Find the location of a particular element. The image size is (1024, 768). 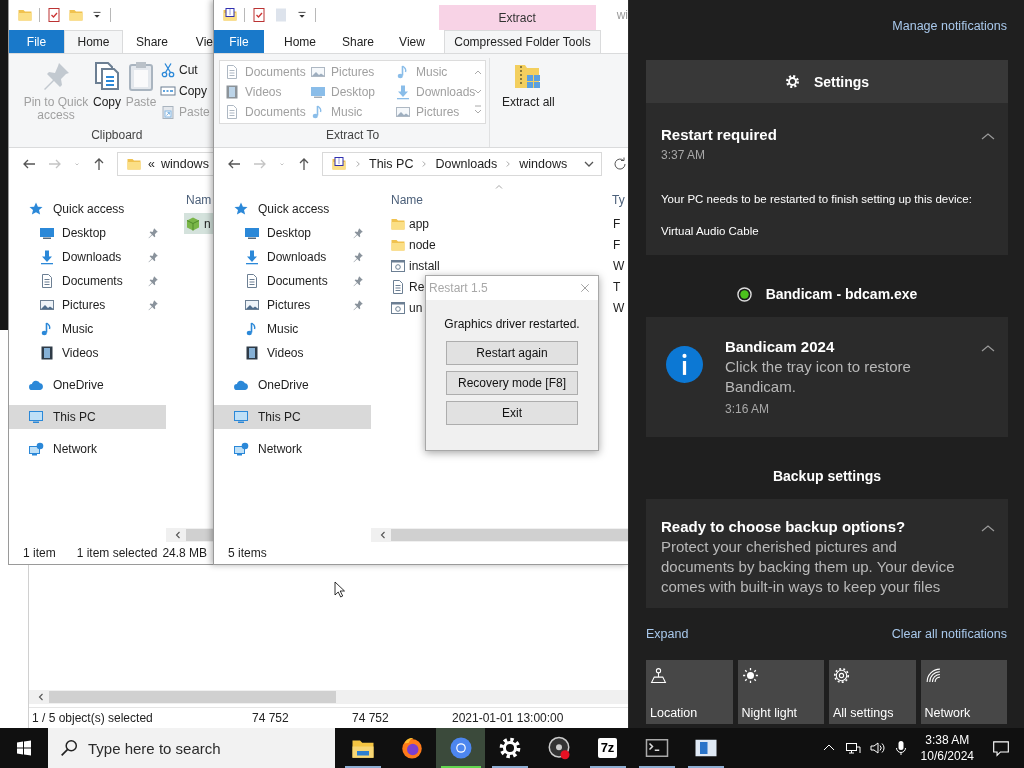

notification-title: Restart required is located at coordinates (719, 135).